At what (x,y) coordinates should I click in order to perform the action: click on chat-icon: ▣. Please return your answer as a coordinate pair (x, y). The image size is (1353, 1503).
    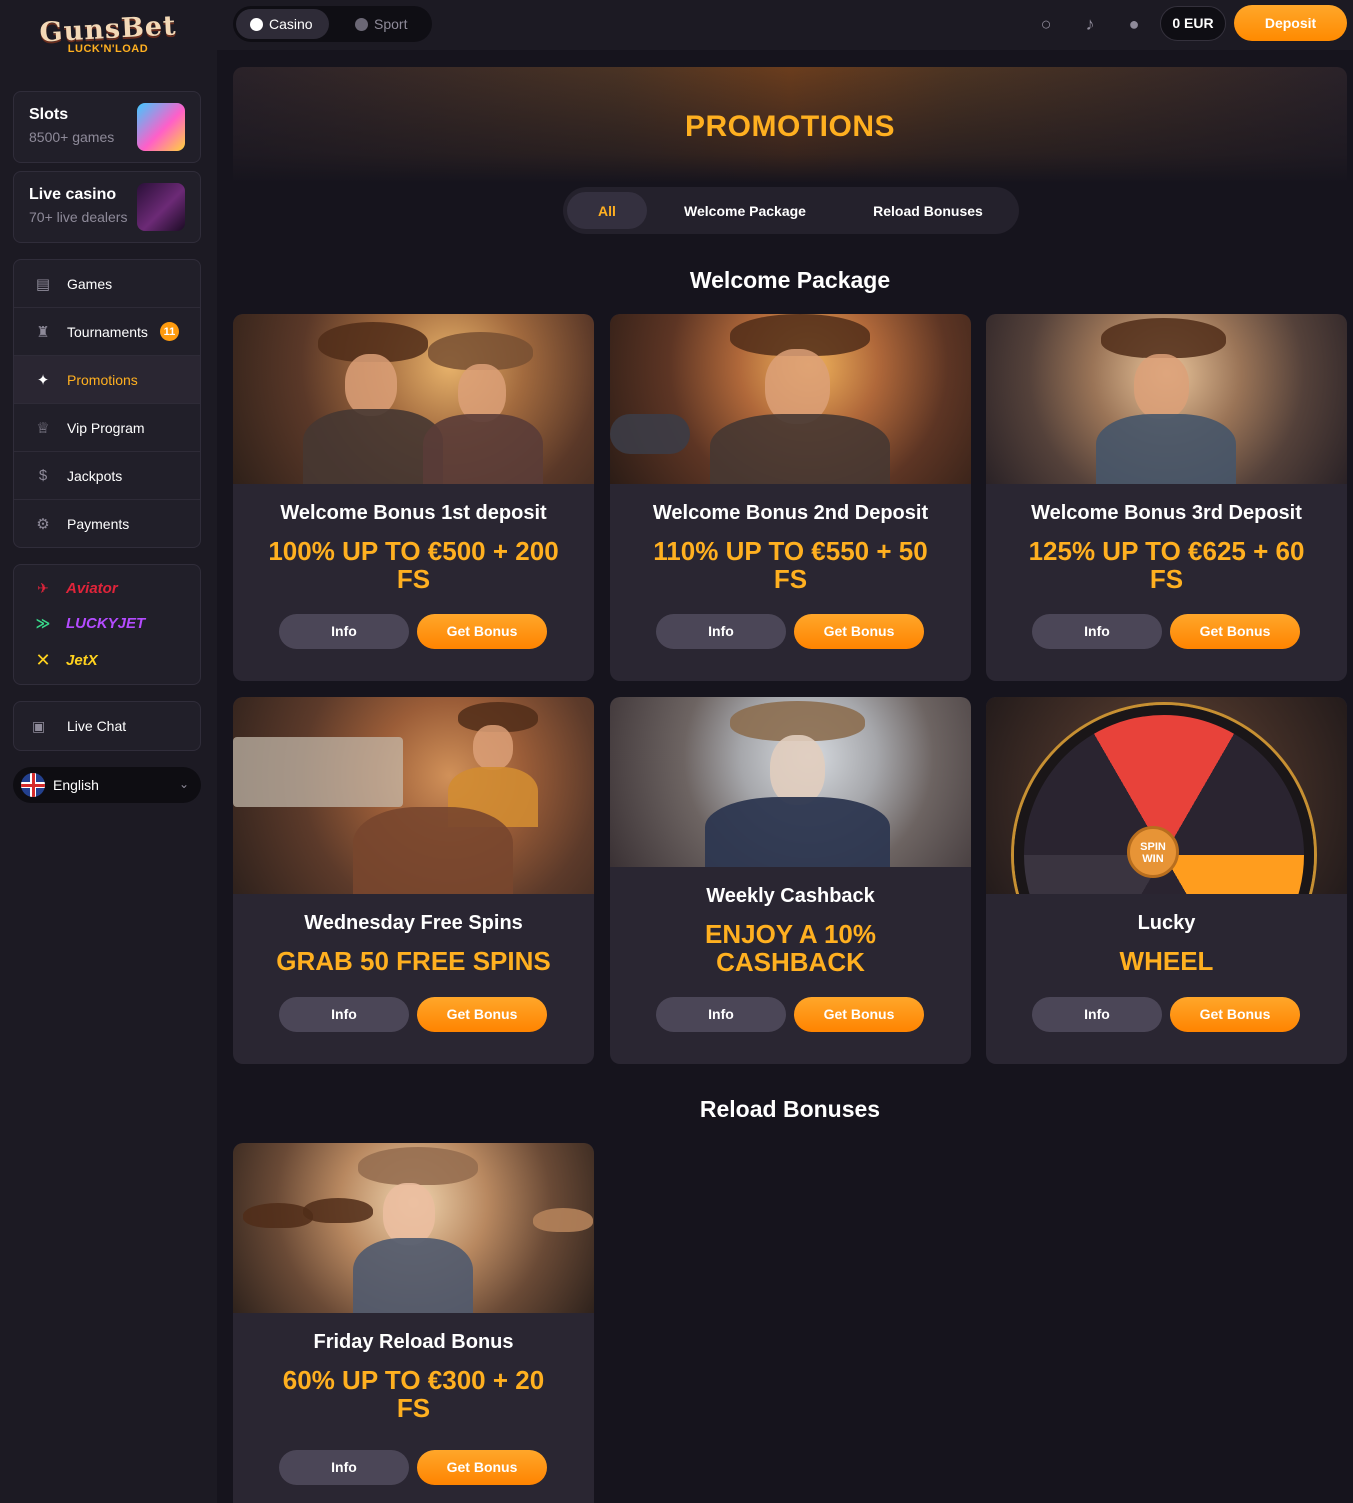
    Looking at the image, I should click on (39, 725).